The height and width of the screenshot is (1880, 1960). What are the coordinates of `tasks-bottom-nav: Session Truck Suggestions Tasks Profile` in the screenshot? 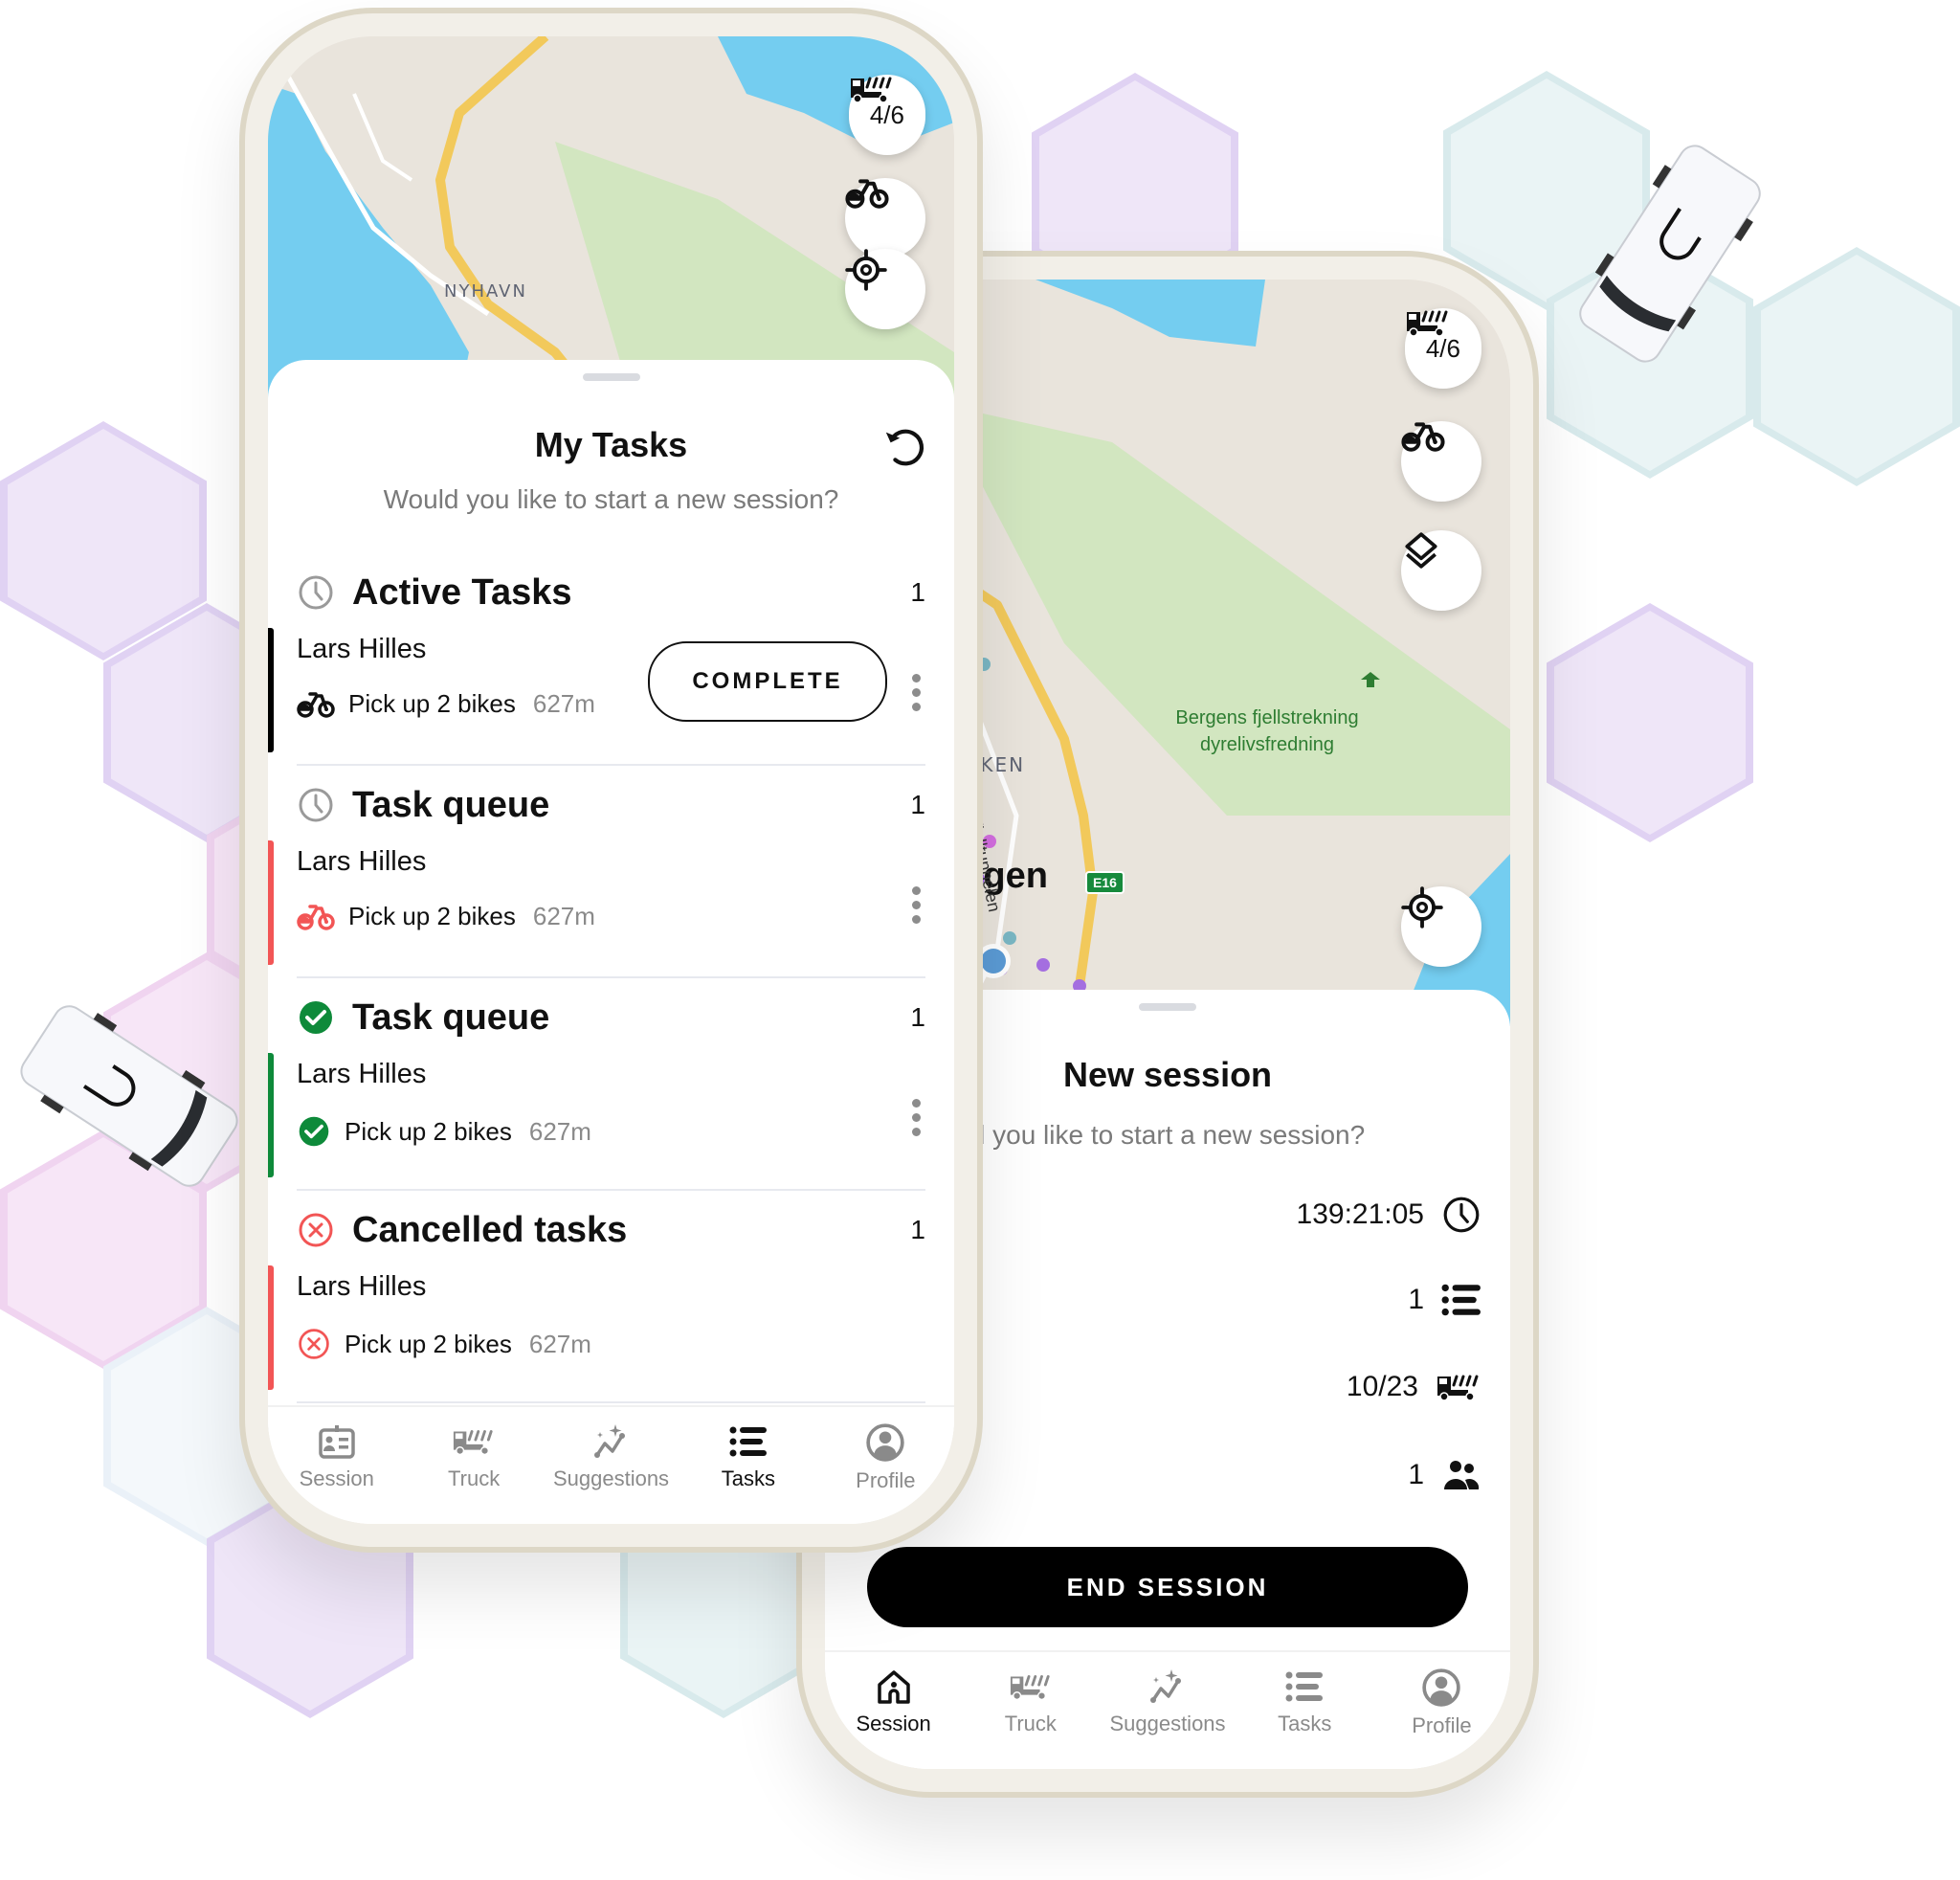 It's located at (611, 1464).